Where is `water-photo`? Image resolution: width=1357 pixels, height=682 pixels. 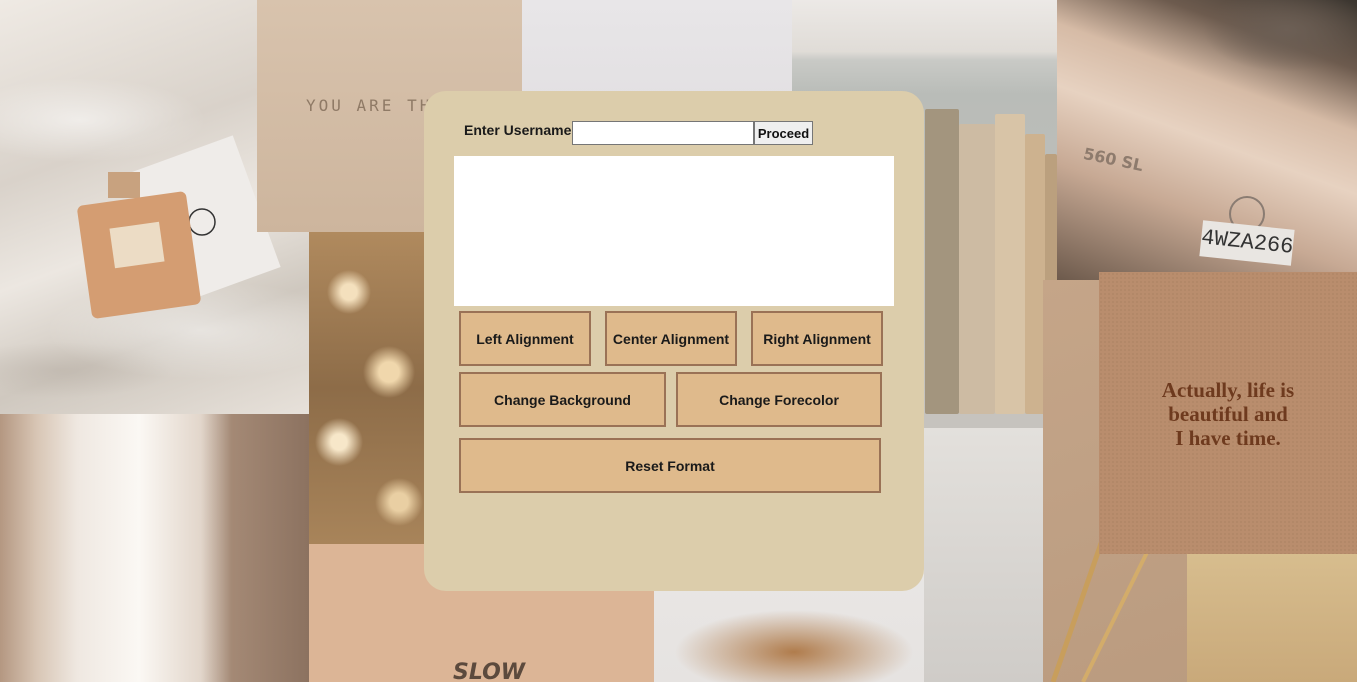 water-photo is located at coordinates (367, 388).